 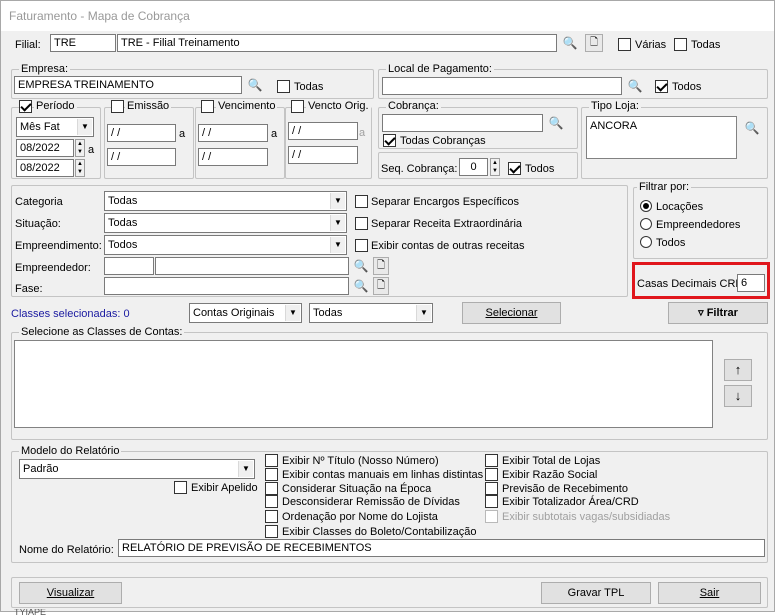 What do you see at coordinates (596, 593) in the screenshot?
I see `gravar-tpl-button: Gravar TPL` at bounding box center [596, 593].